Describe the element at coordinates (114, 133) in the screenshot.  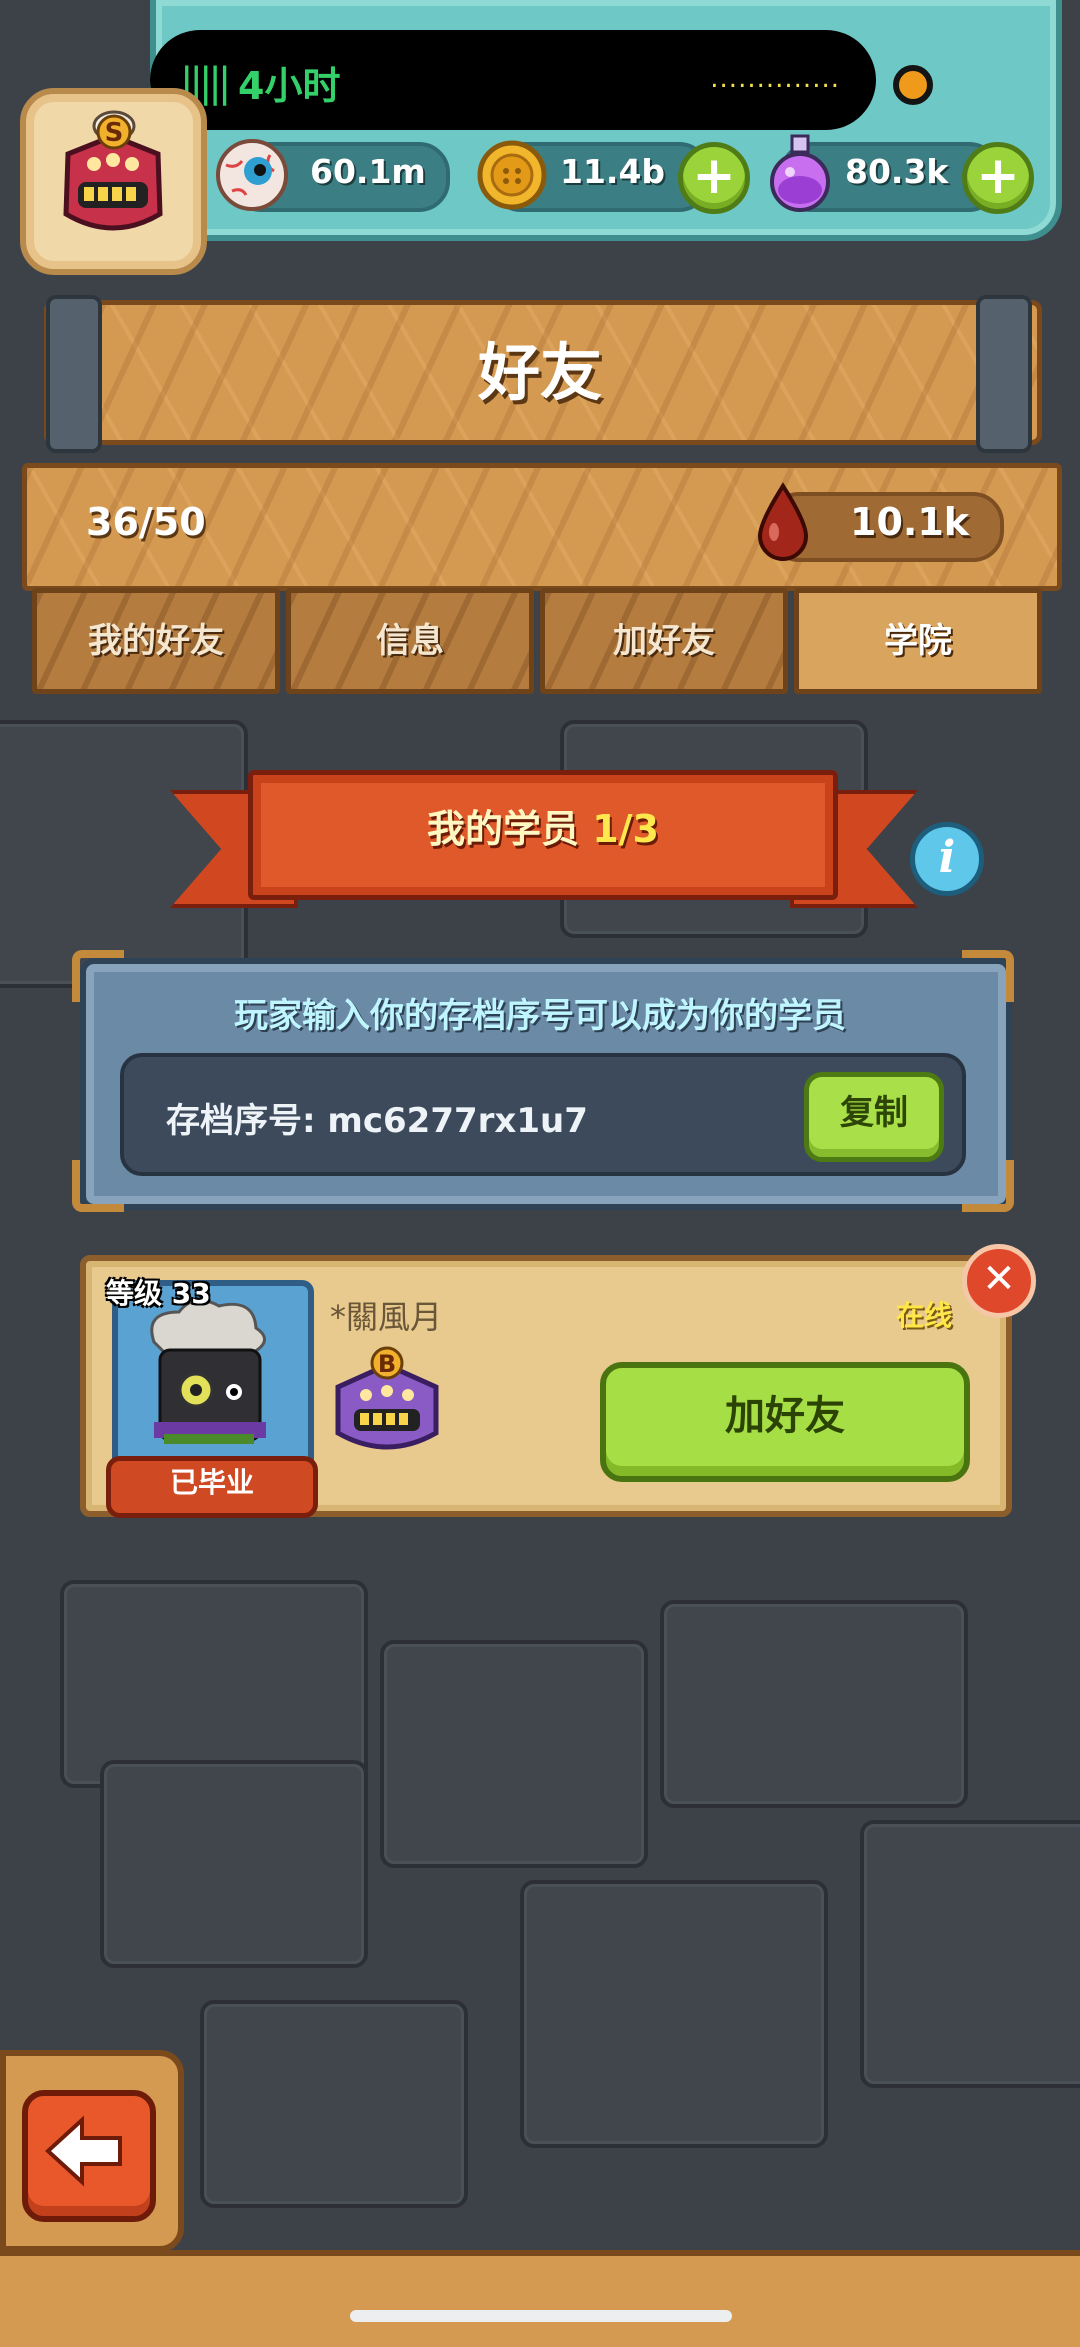
I see `player-rank-letter: S` at that location.